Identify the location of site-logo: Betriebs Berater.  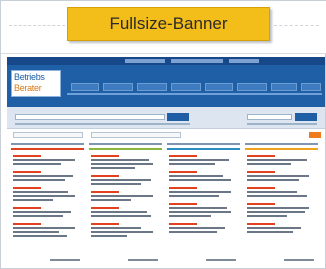
(36, 83).